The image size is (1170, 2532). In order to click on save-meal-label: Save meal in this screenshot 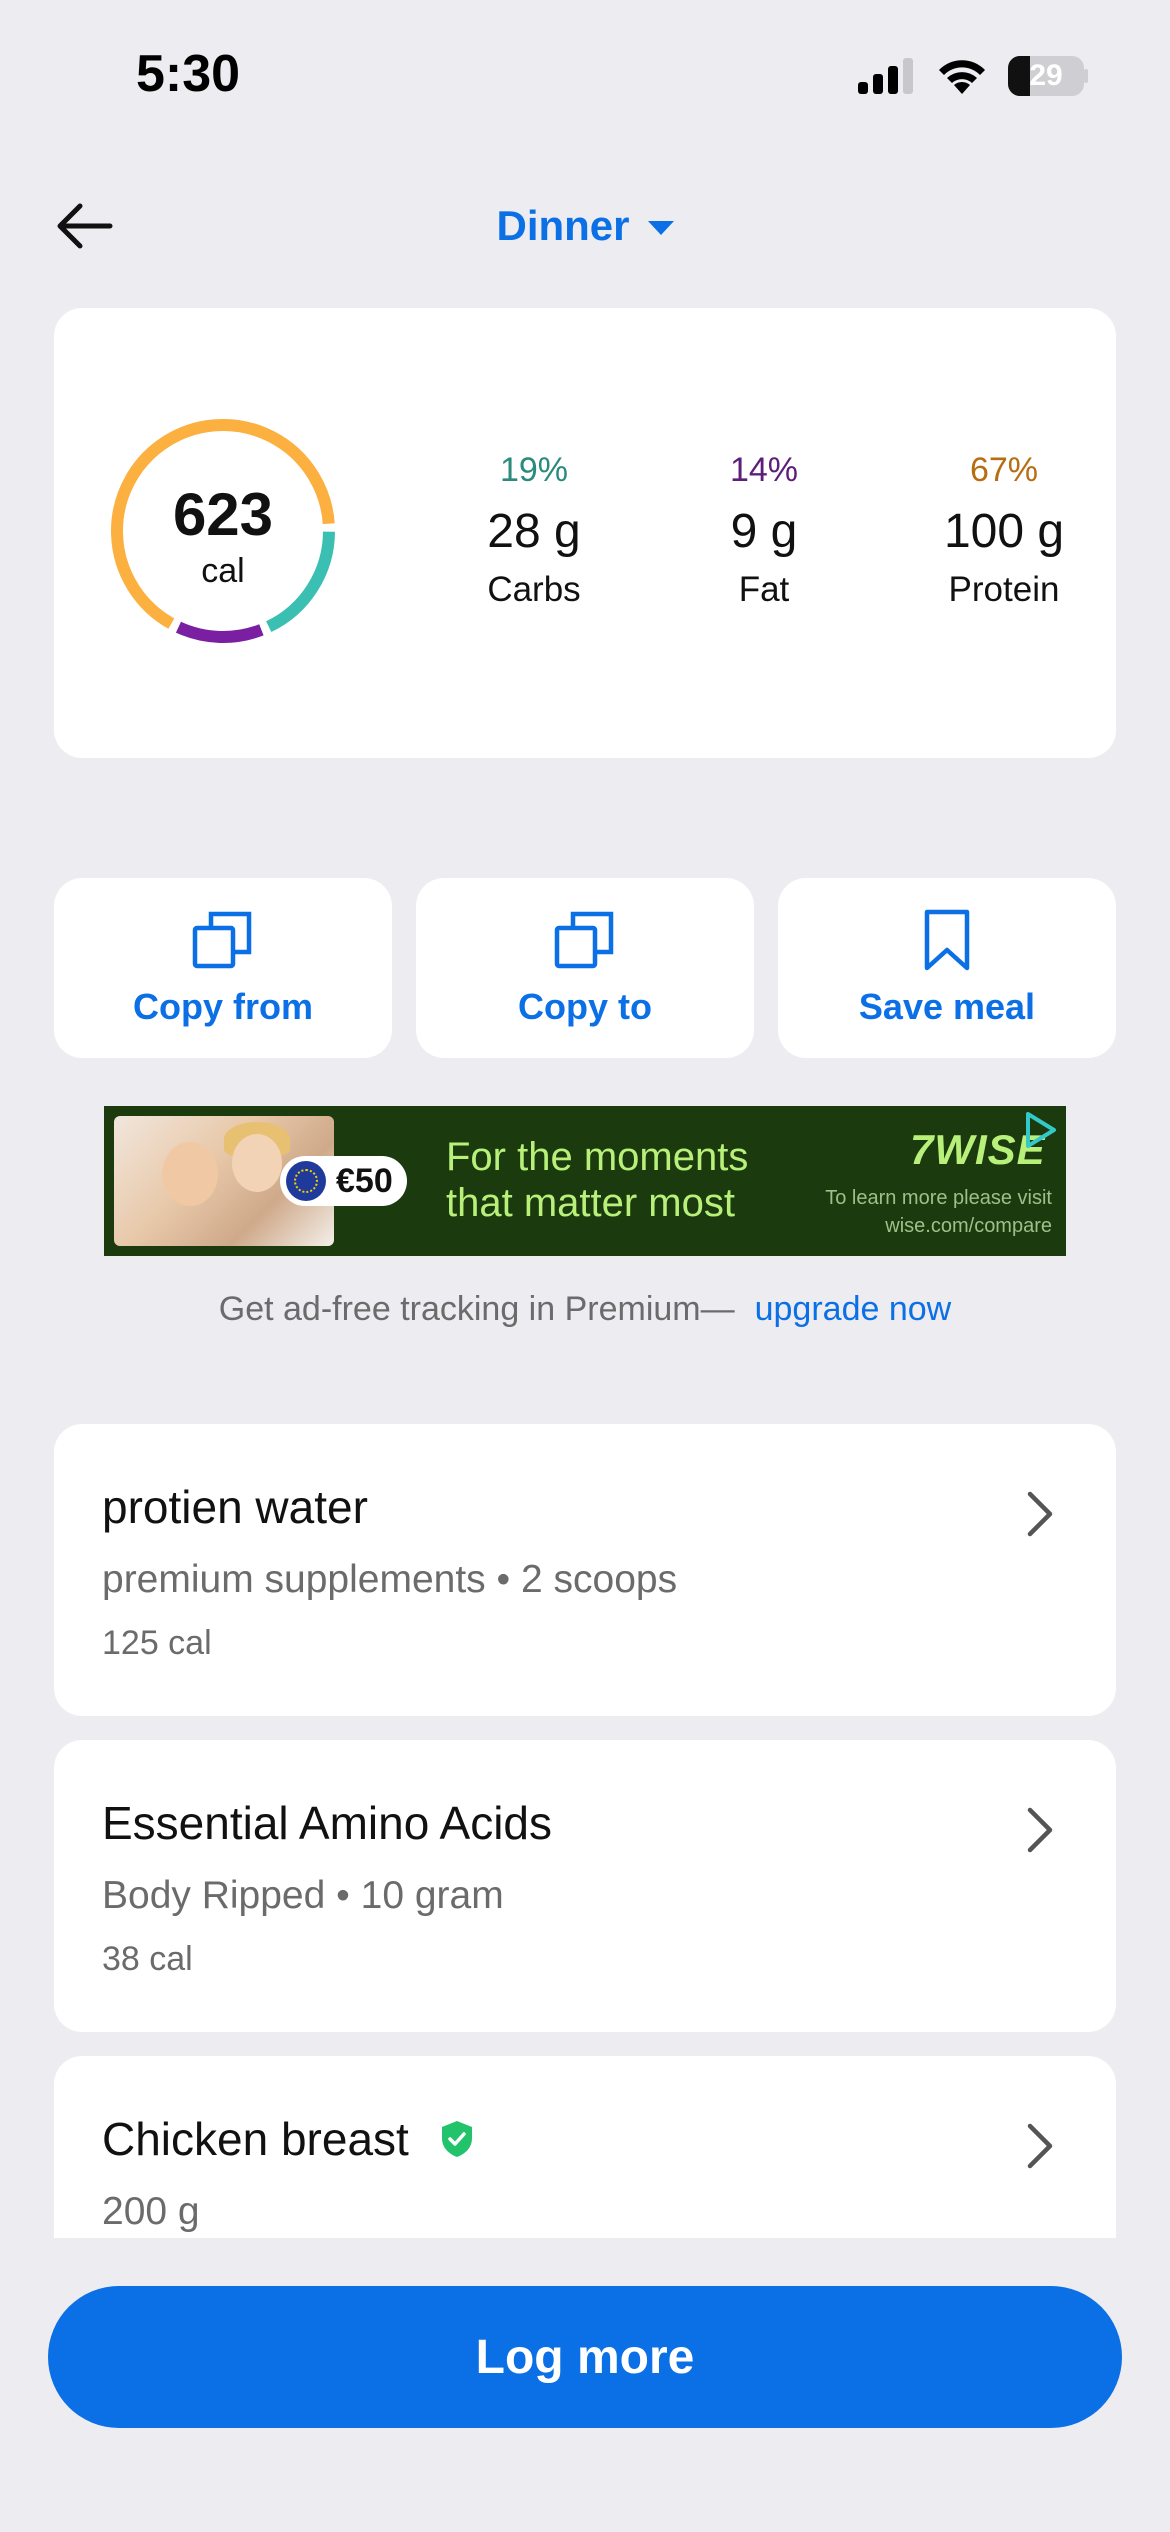, I will do `click(947, 1006)`.